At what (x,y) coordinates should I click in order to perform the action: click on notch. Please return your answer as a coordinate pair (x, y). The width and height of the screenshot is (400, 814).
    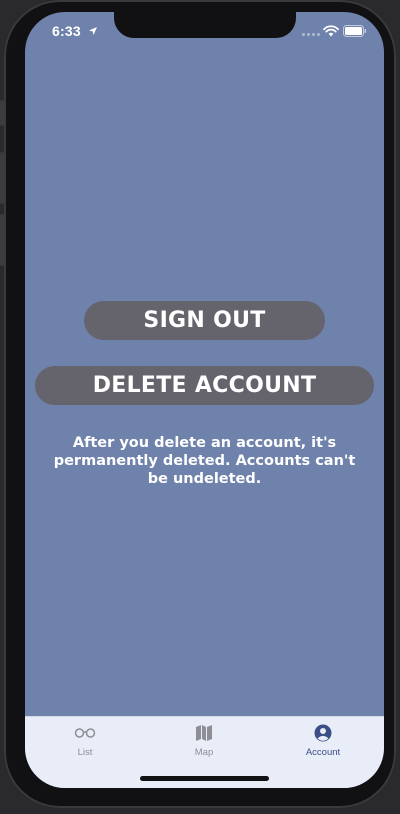
    Looking at the image, I should click on (205, 25).